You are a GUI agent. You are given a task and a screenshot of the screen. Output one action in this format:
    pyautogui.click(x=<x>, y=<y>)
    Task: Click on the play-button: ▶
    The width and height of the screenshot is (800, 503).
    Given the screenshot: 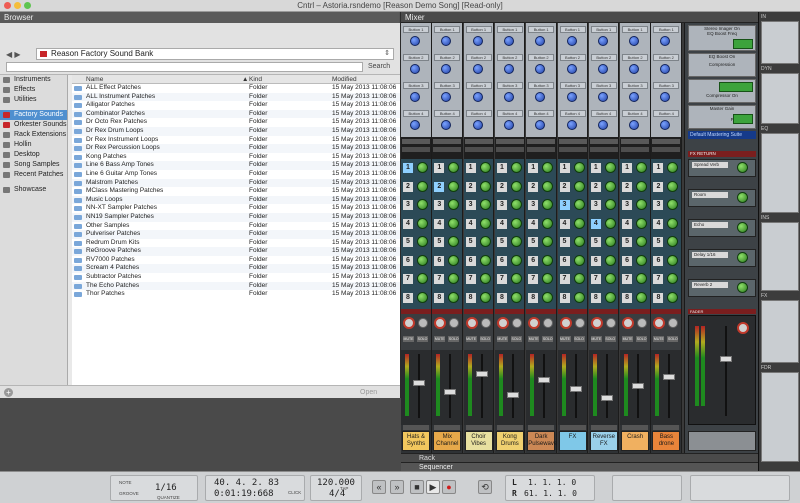 What is the action you would take?
    pyautogui.click(x=433, y=487)
    